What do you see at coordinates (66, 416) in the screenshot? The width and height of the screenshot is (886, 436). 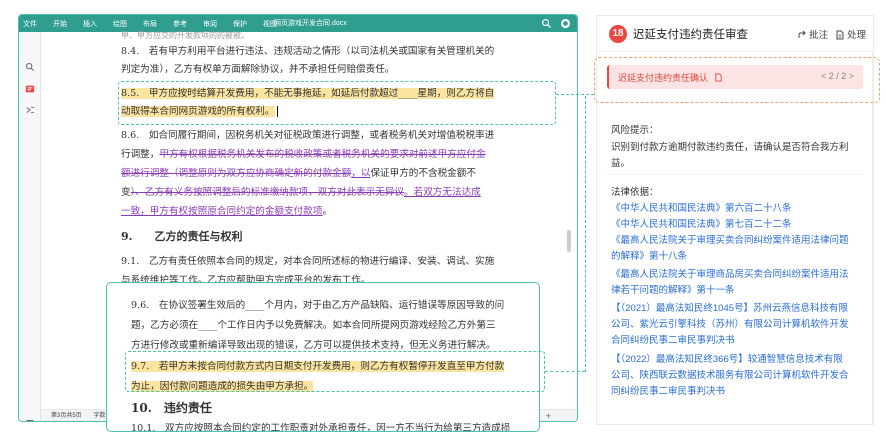 I see `page-count: 第3页共5页` at bounding box center [66, 416].